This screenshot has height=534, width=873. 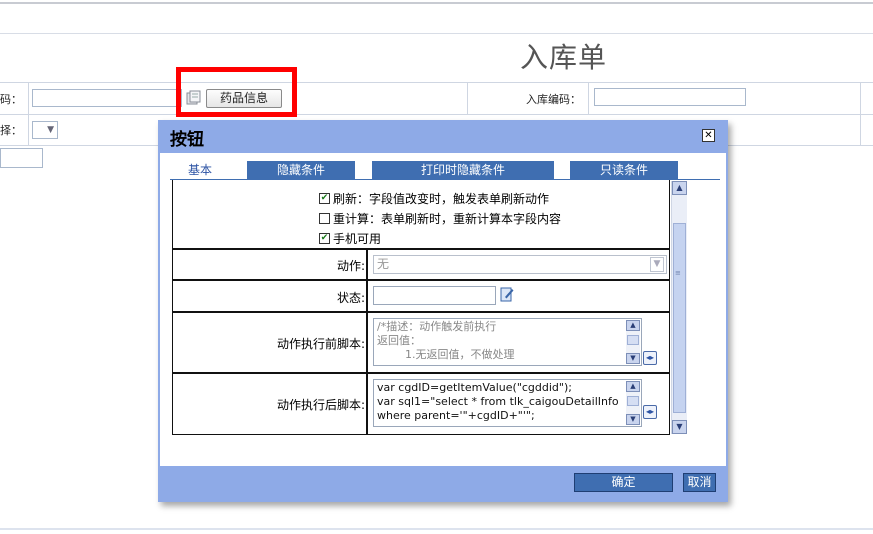 What do you see at coordinates (564, 57) in the screenshot?
I see `form-title: 入库单` at bounding box center [564, 57].